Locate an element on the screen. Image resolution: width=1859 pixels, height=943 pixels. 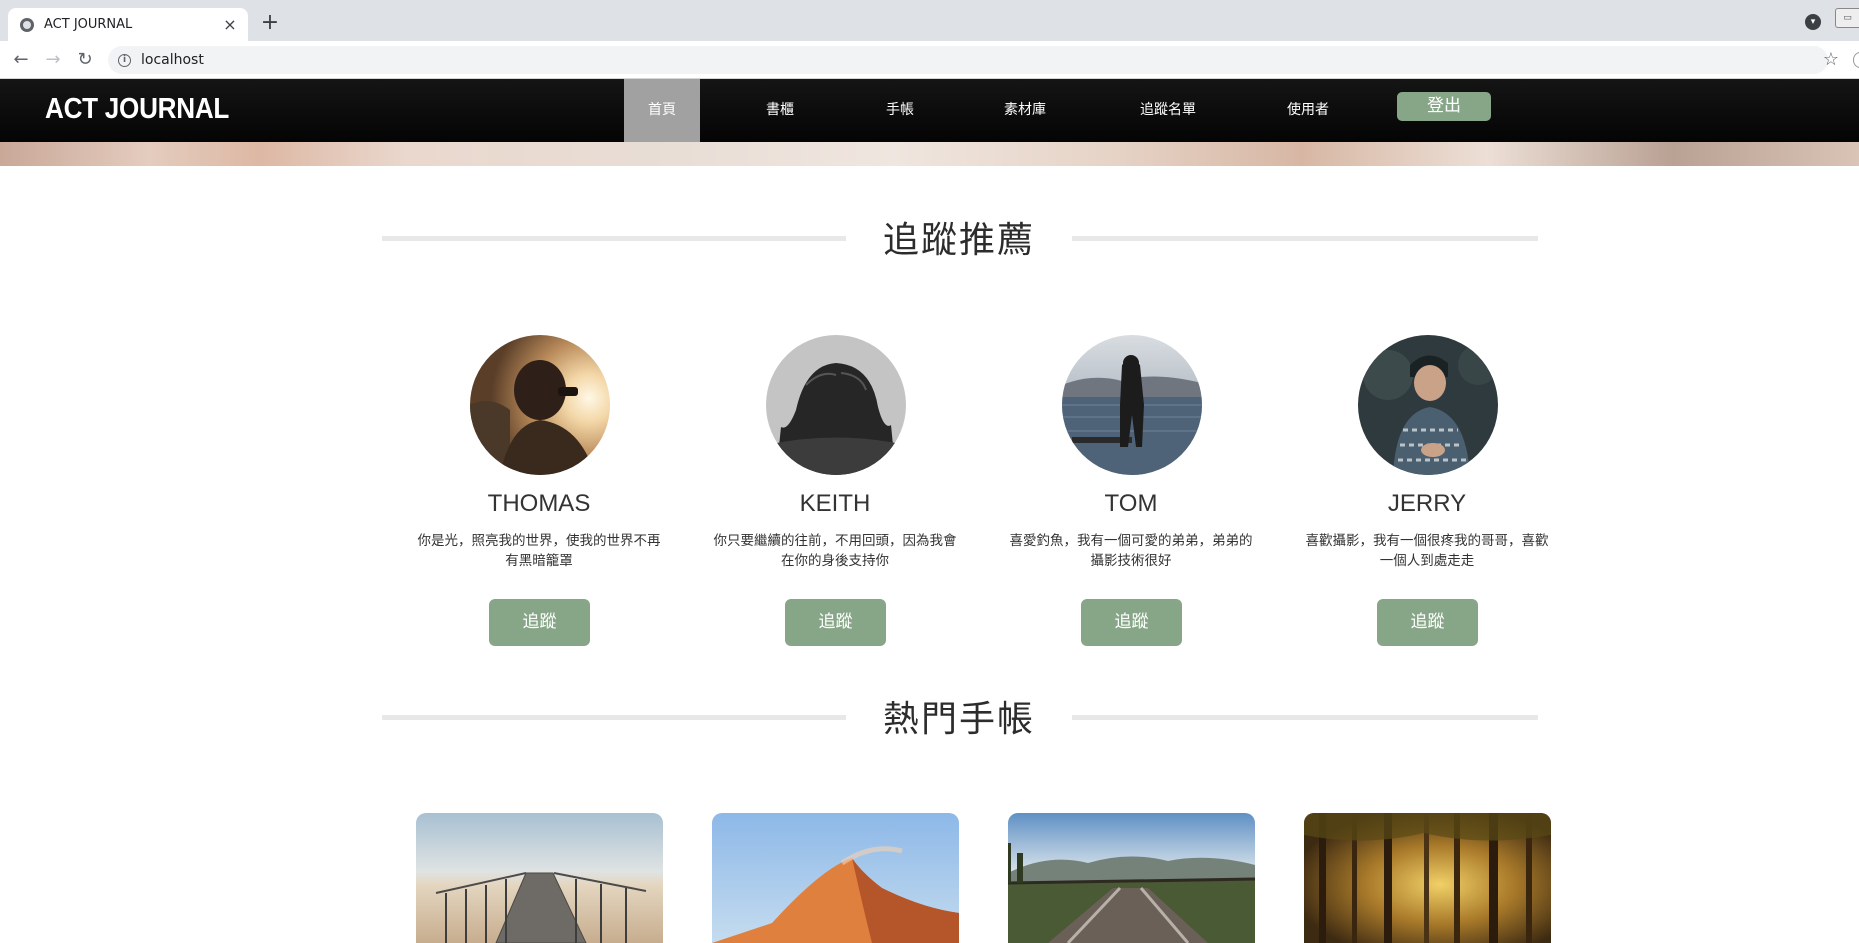
new-tab-button: + is located at coordinates (270, 24).